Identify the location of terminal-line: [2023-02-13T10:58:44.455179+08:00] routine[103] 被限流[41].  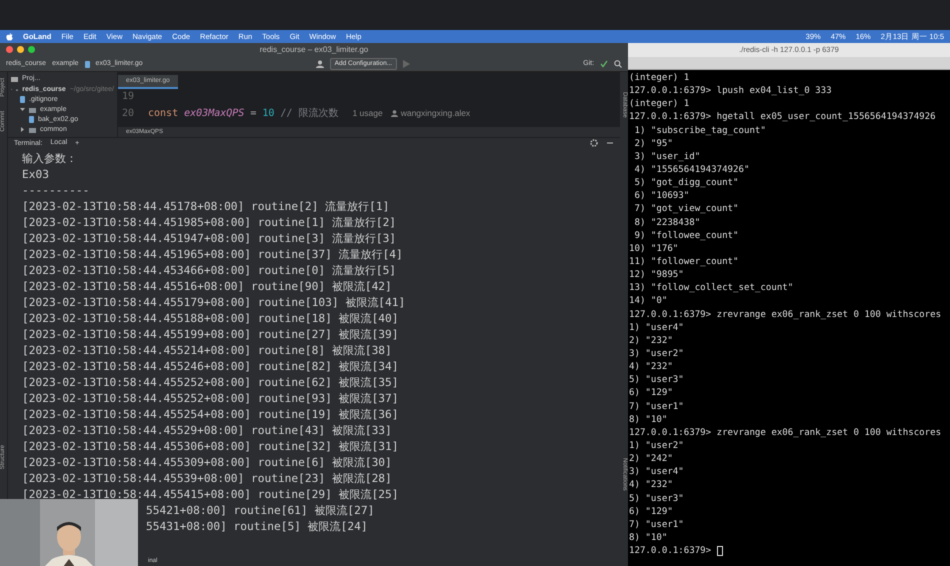
(214, 303).